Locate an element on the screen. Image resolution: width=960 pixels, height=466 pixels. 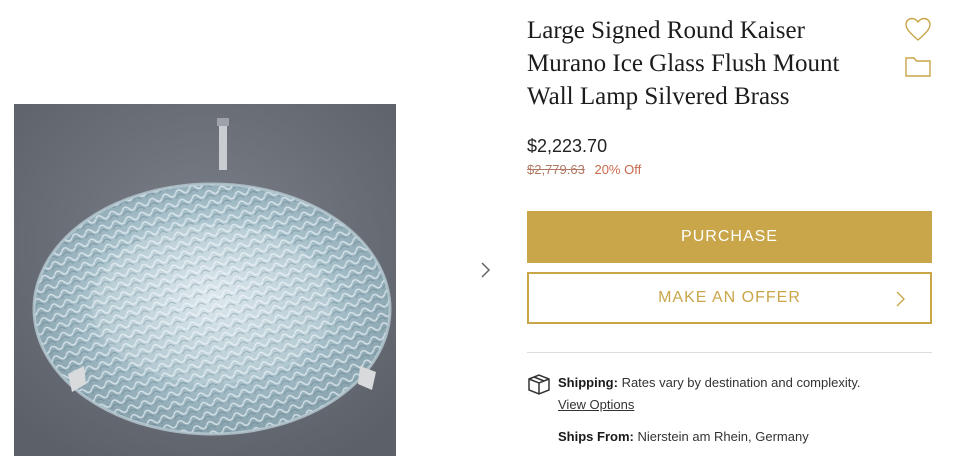
divider is located at coordinates (729, 352).